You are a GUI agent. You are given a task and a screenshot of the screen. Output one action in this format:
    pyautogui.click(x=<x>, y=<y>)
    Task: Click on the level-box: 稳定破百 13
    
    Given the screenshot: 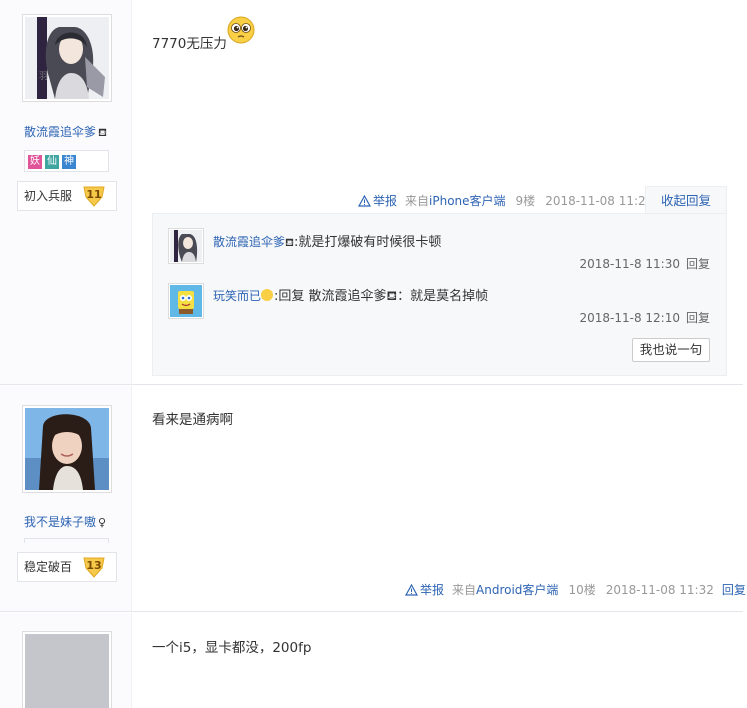 What is the action you would take?
    pyautogui.click(x=67, y=567)
    